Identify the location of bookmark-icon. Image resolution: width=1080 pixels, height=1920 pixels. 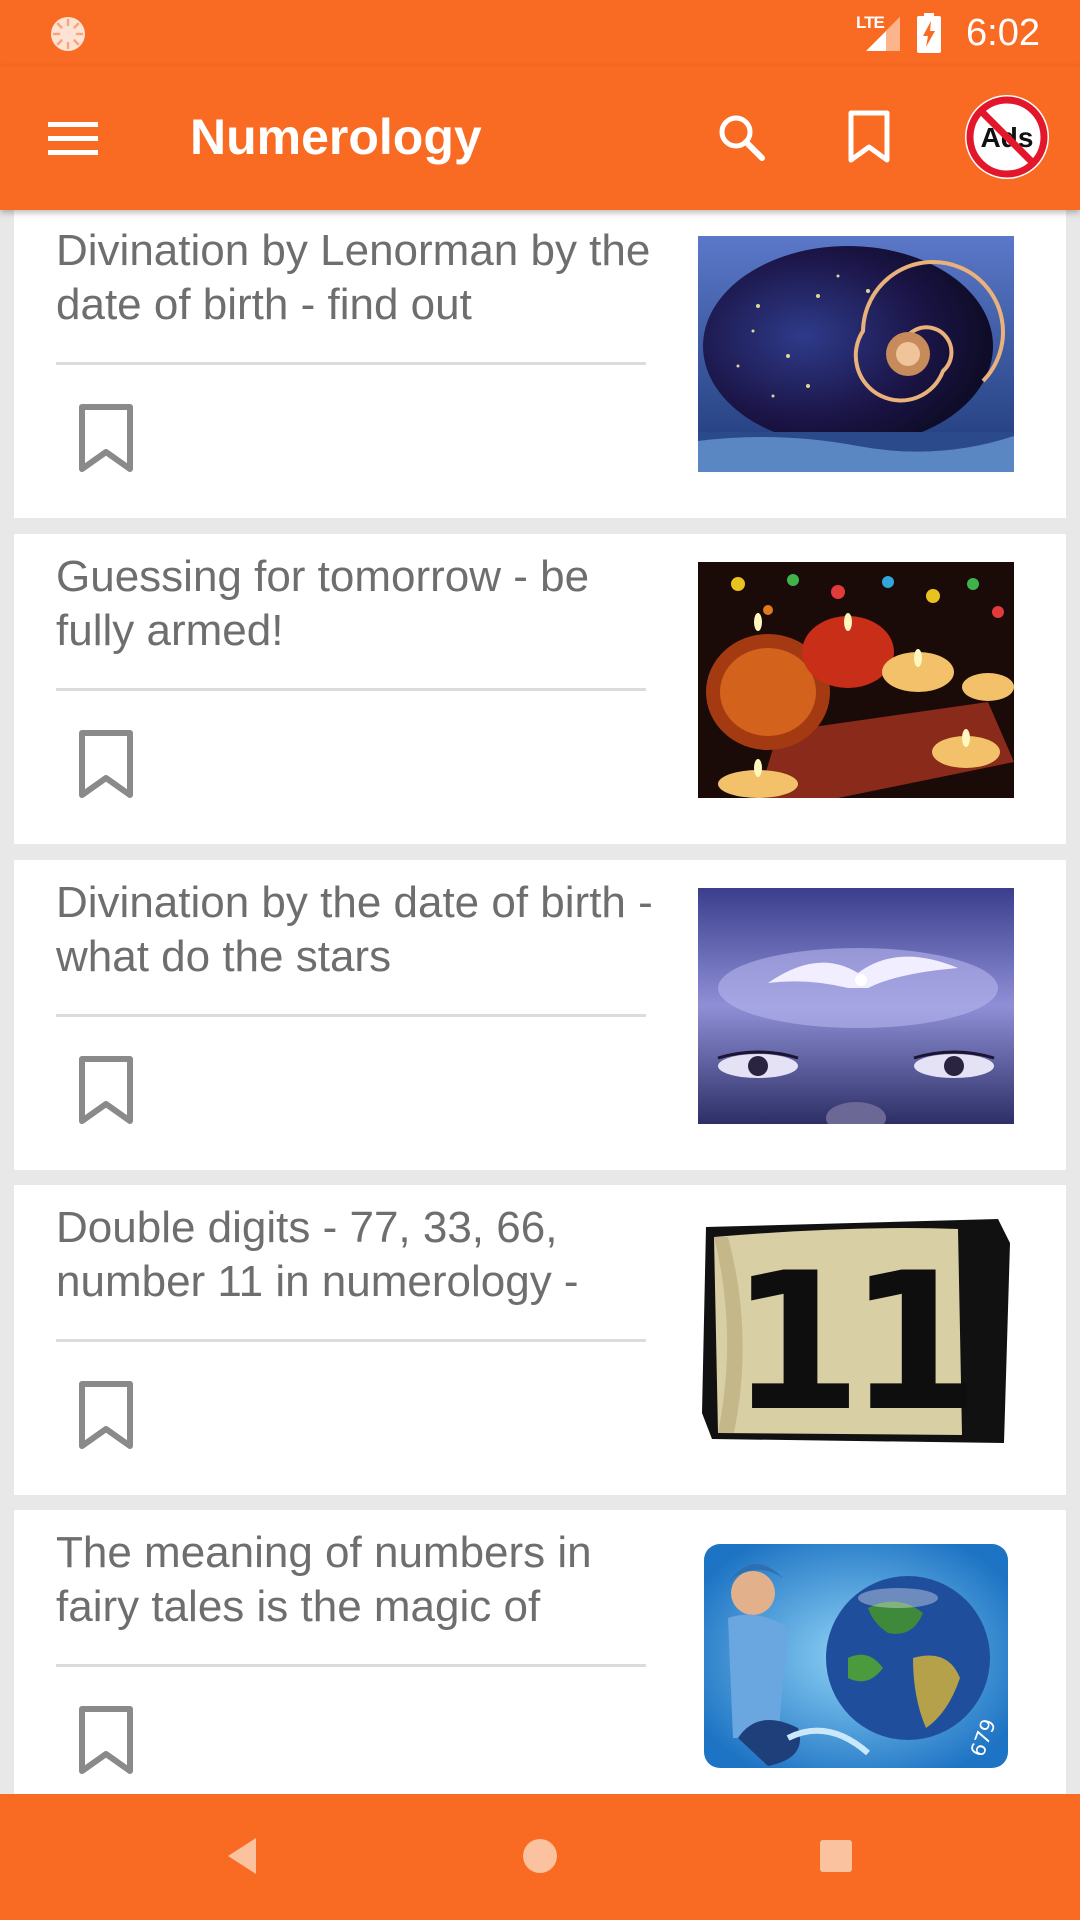
(869, 136).